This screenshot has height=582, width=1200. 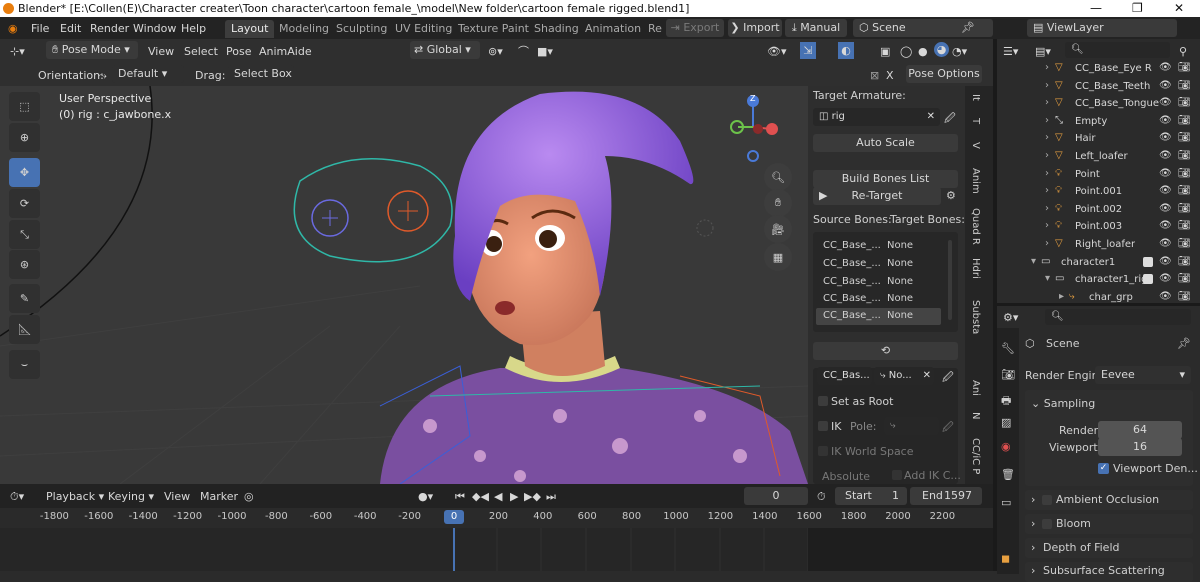 I want to click on playhead: 0, so click(x=454, y=517).